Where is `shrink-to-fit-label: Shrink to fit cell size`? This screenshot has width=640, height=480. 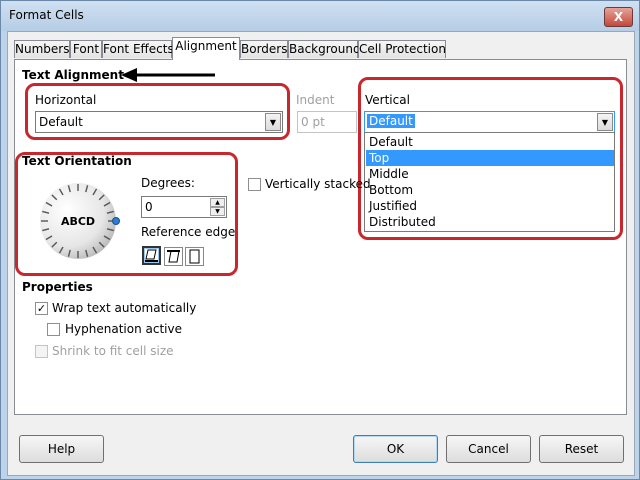
shrink-to-fit-label: Shrink to fit cell size is located at coordinates (113, 351).